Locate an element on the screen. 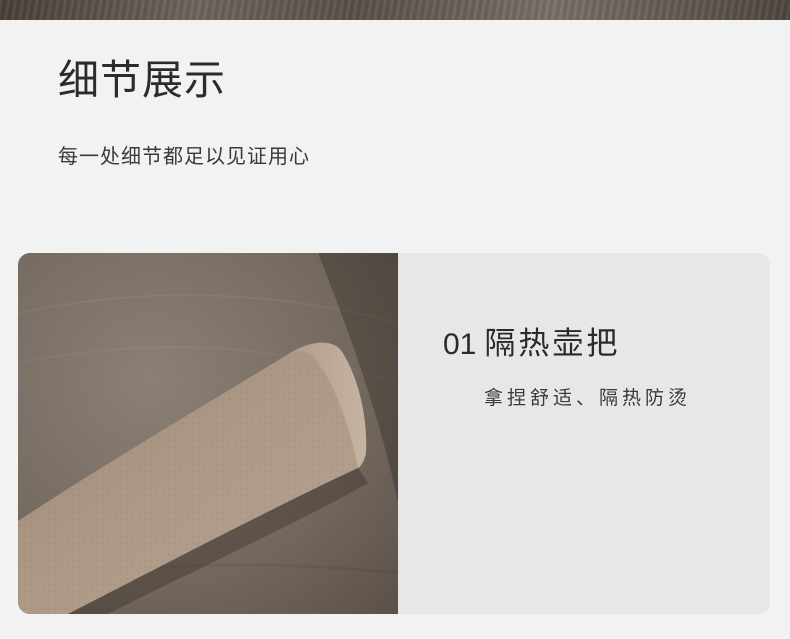 The image size is (790, 639). feature-title: 01 隔热壶把 is located at coordinates (531, 344).